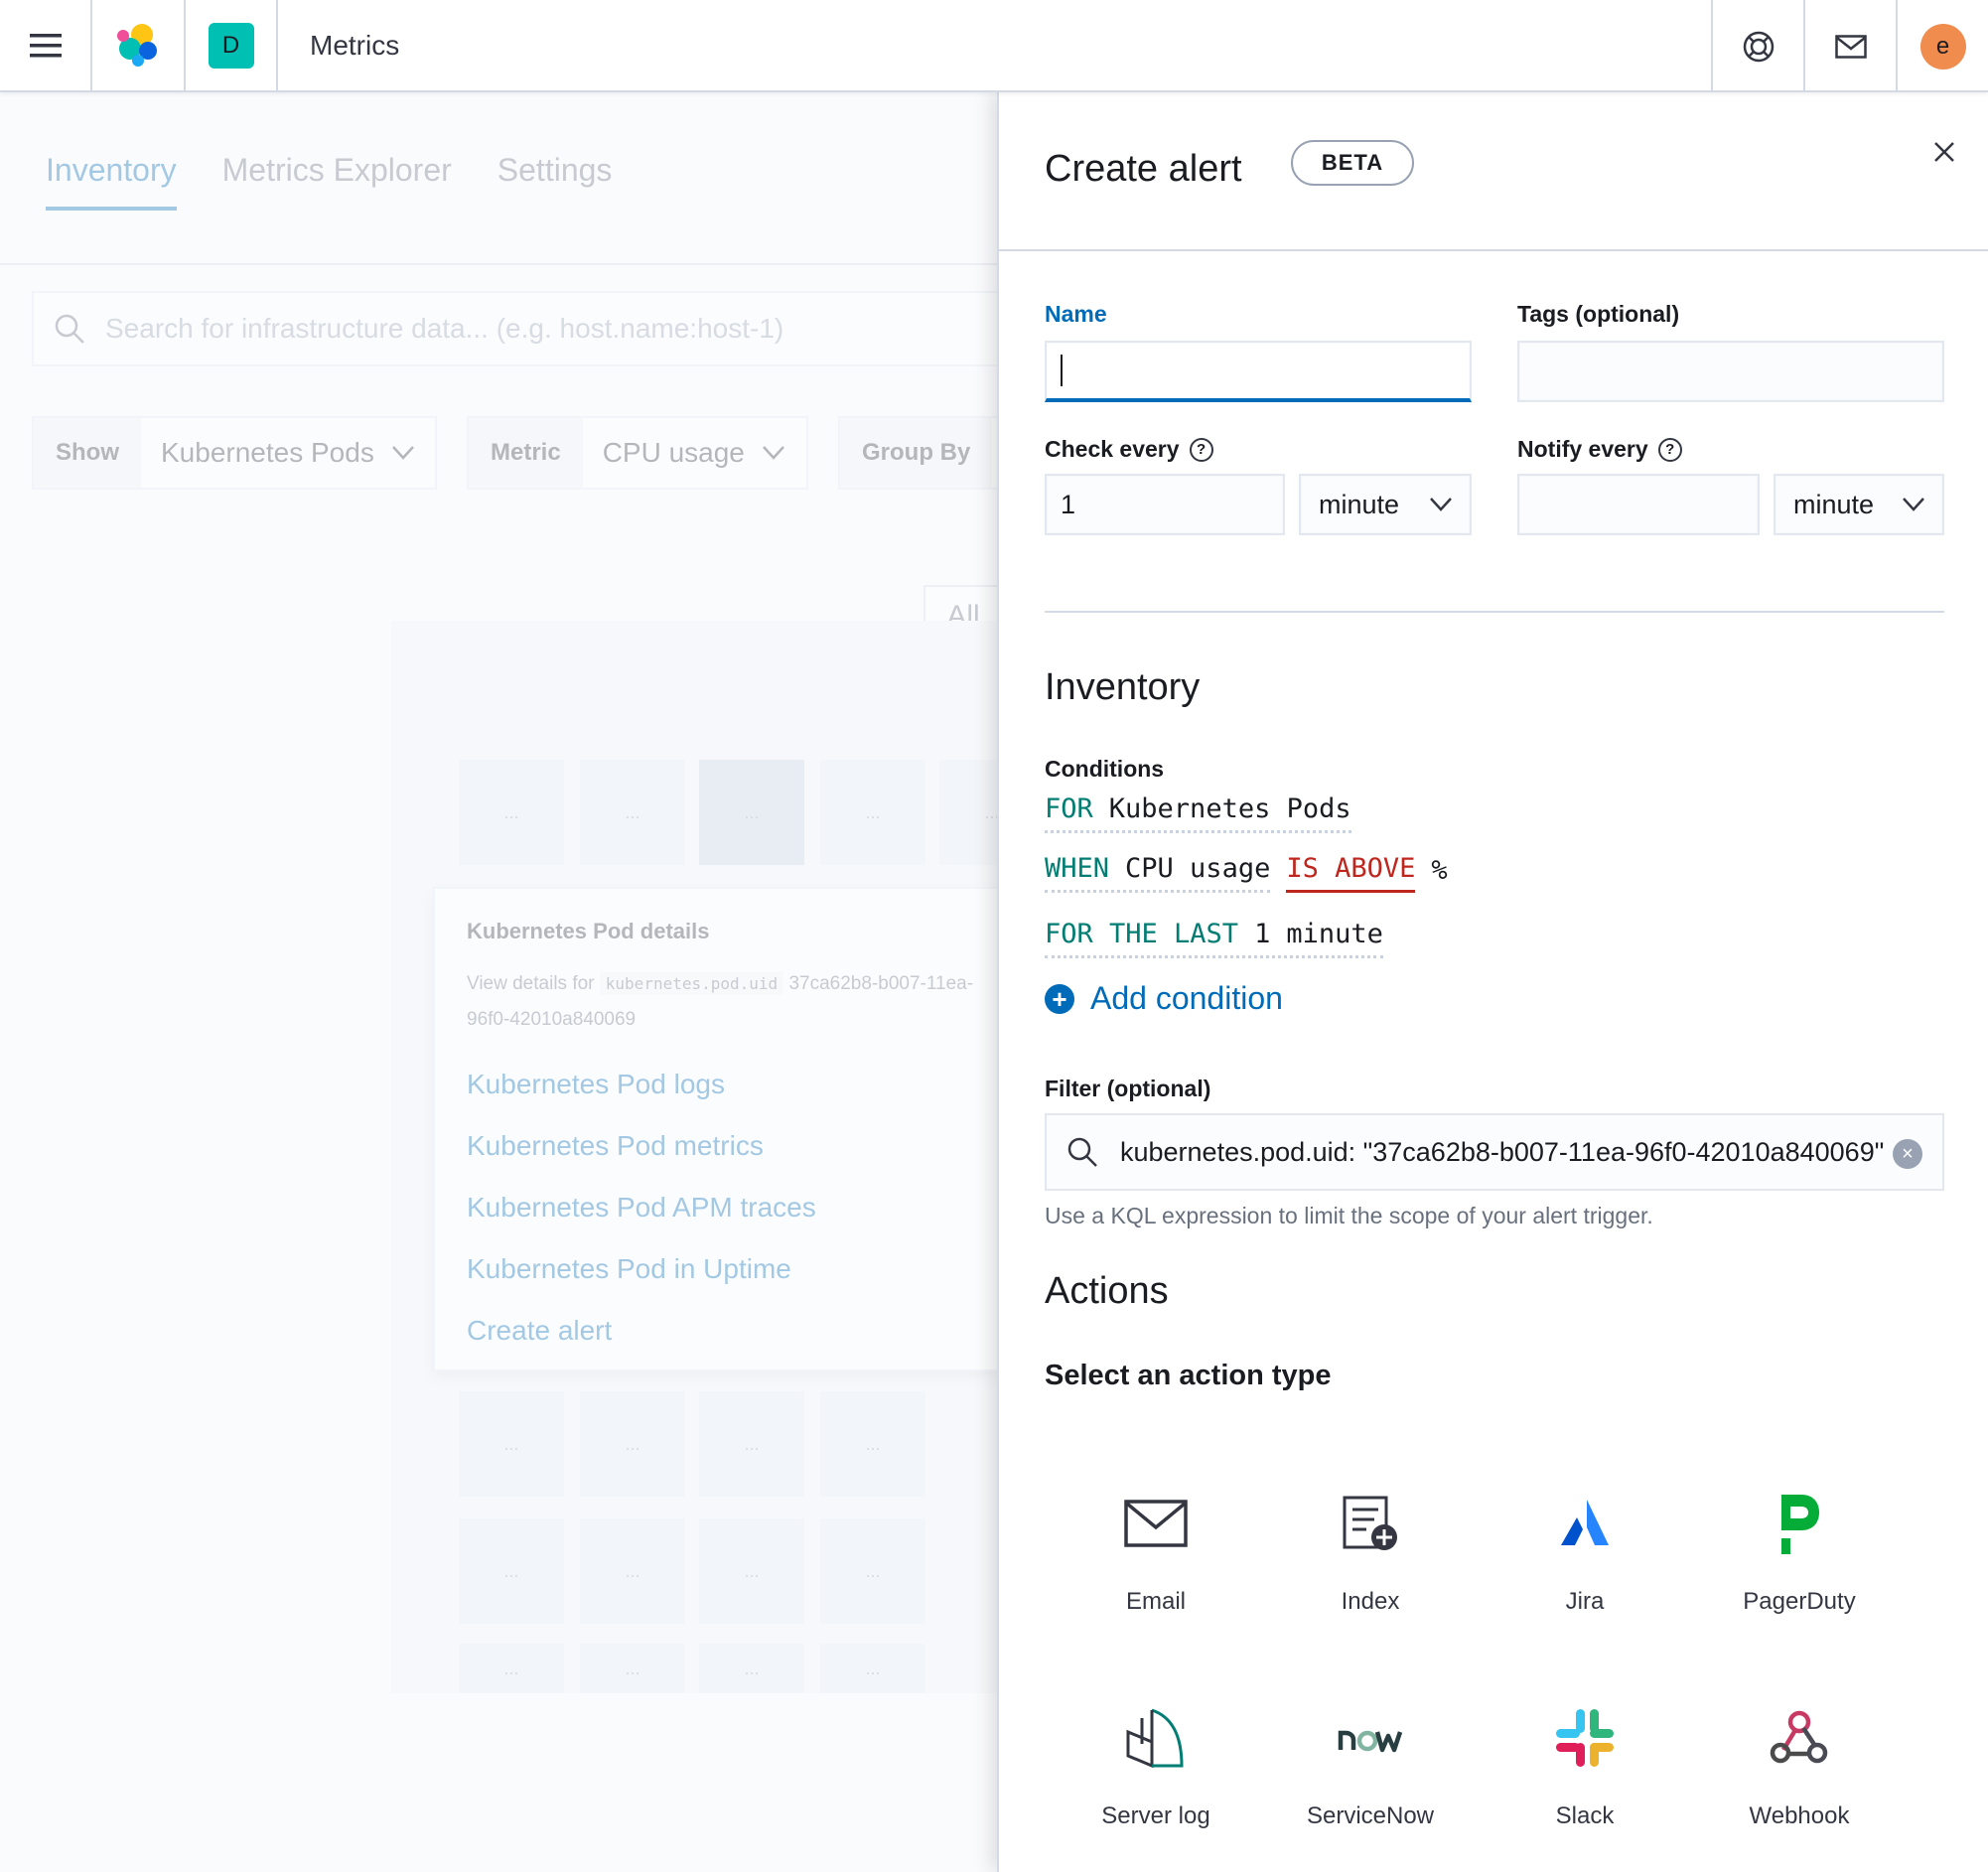 This screenshot has height=1872, width=1988. What do you see at coordinates (555, 181) in the screenshot?
I see `tab-settings: Settings` at bounding box center [555, 181].